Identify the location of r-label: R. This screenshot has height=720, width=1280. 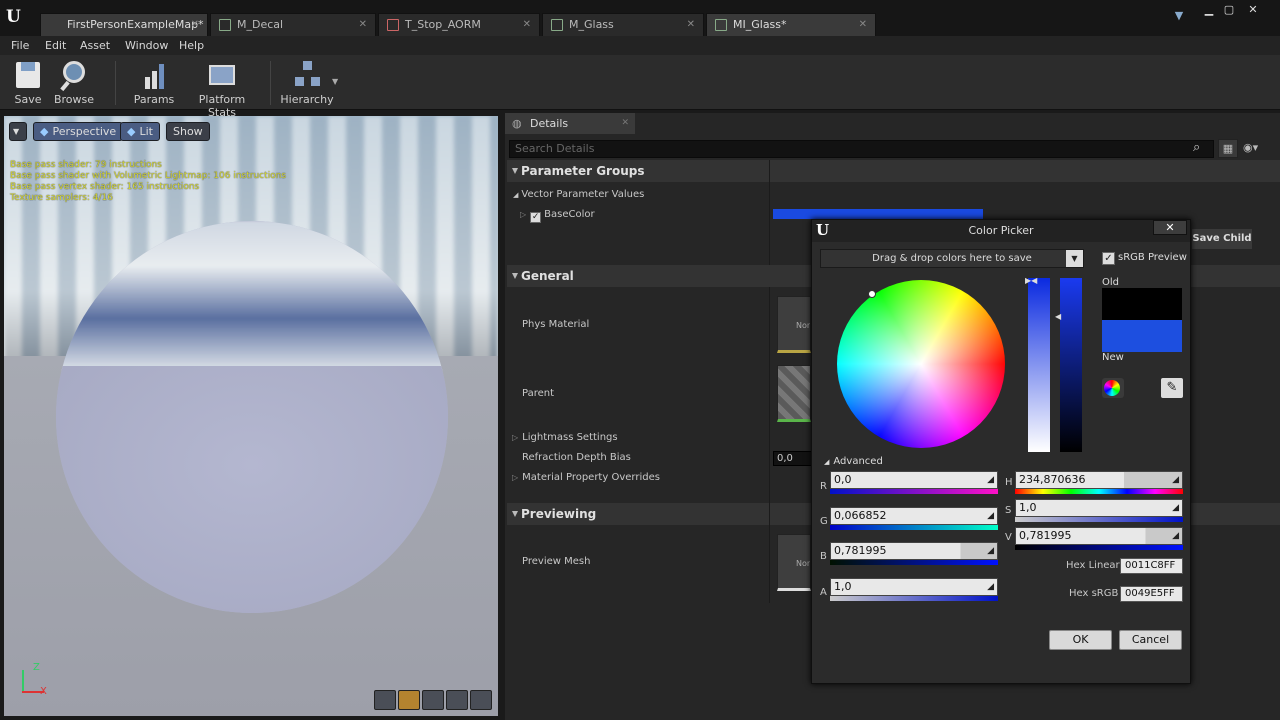
(823, 486).